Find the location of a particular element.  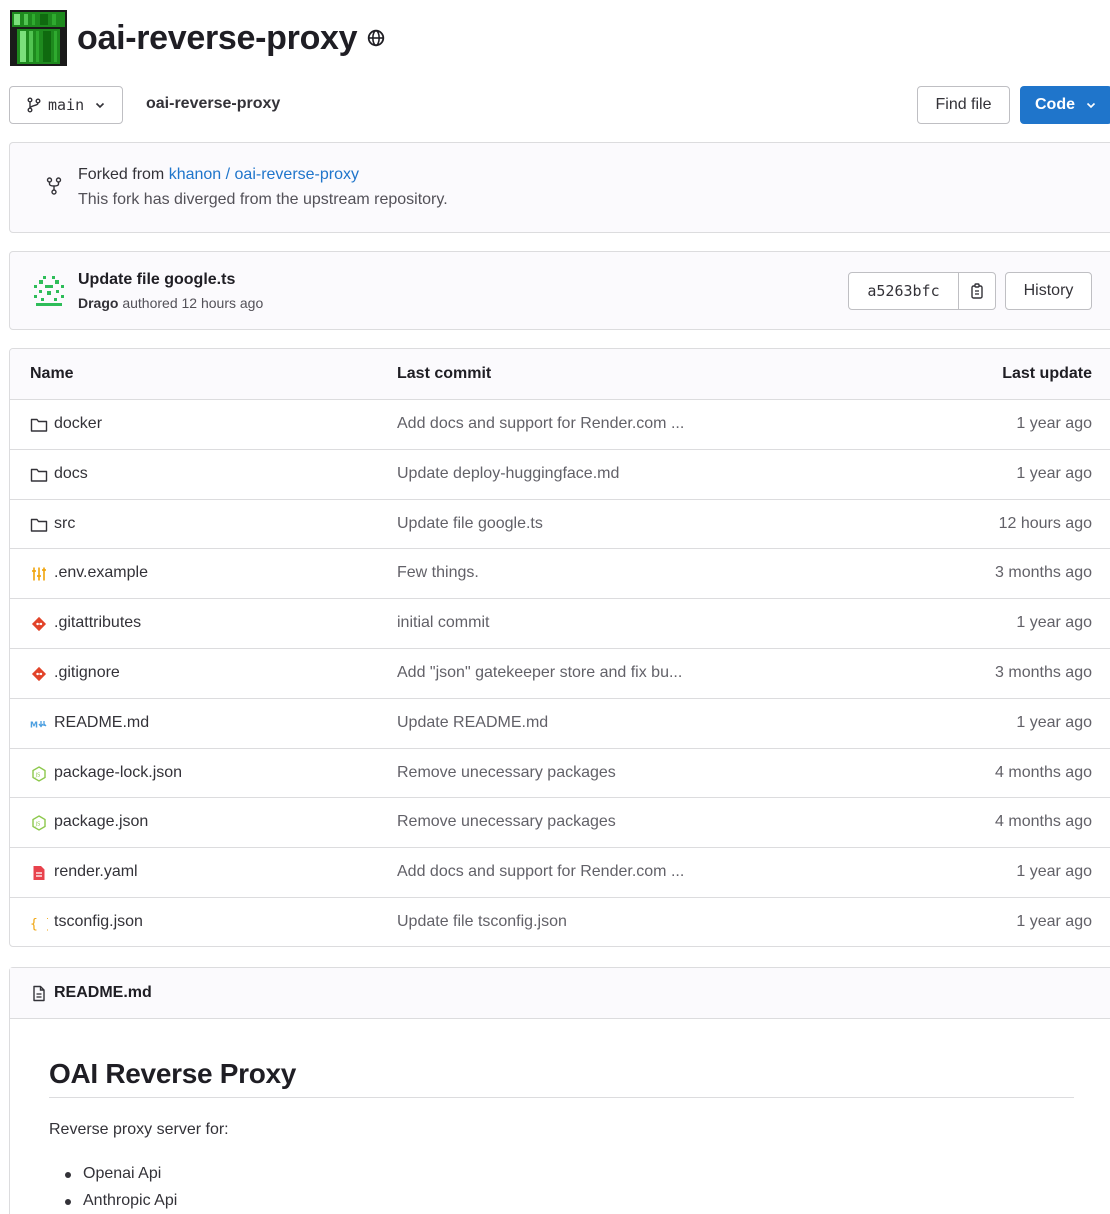

readme-header: README.md is located at coordinates (560, 993).